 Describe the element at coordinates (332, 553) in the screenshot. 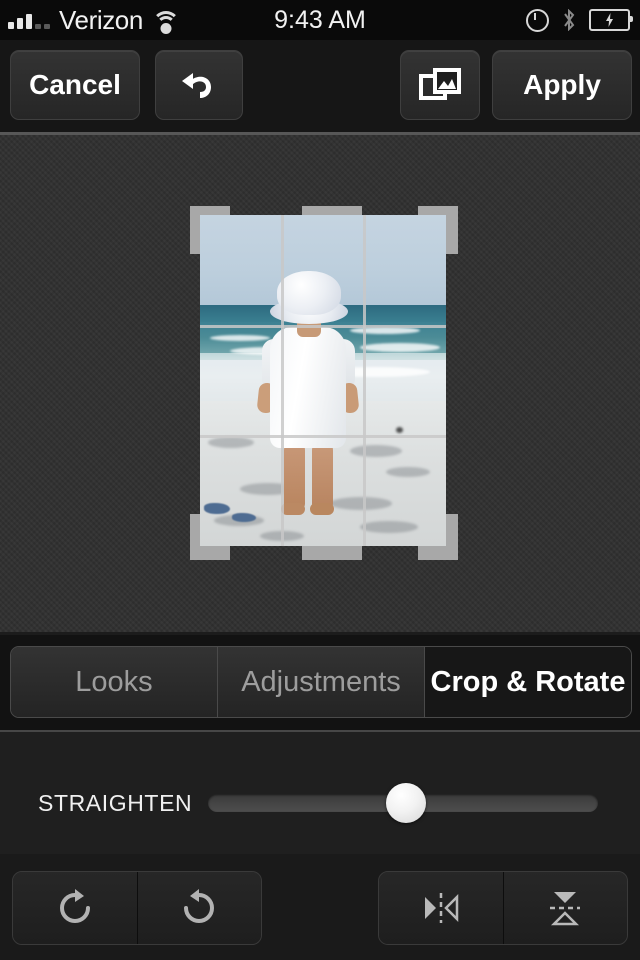

I see `crop-handle-bottom-center` at that location.